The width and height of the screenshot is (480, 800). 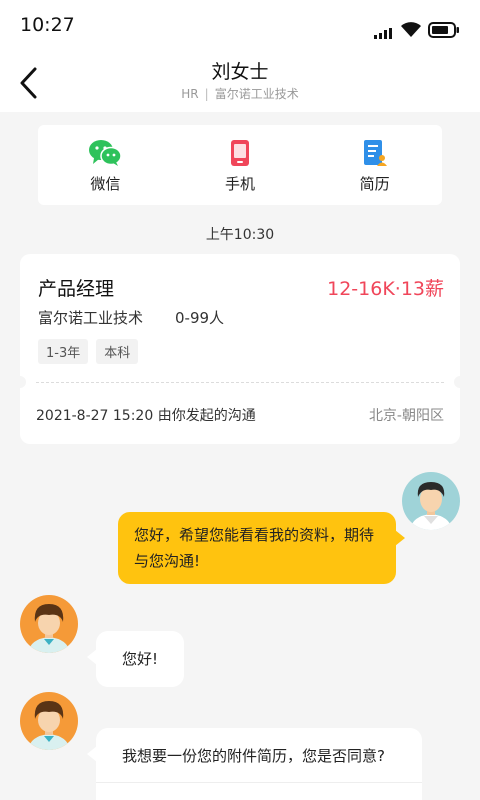 I want to click on phone-button: 手机, so click(x=240, y=165).